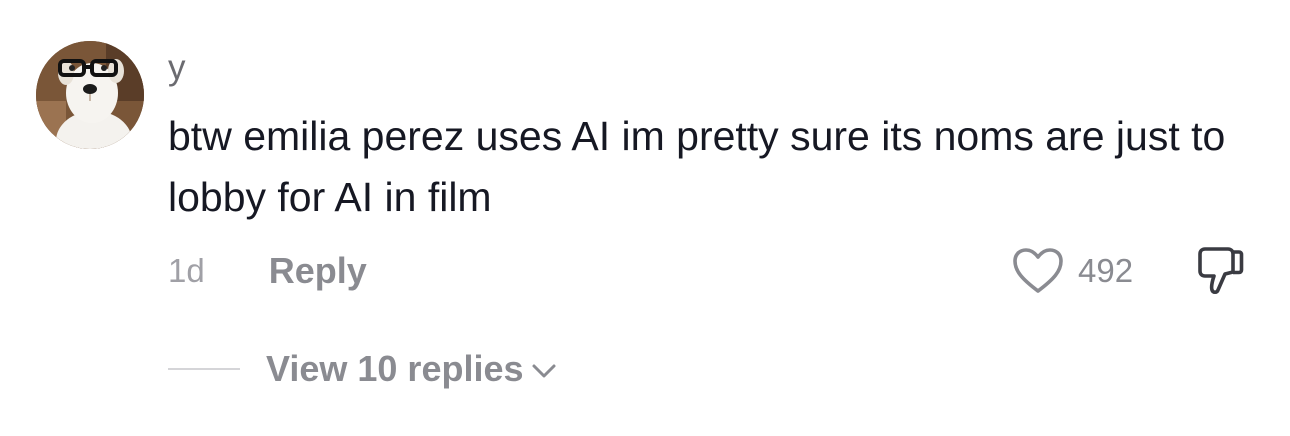 Image resolution: width=1290 pixels, height=436 pixels. I want to click on thumbs-down-icon, so click(1221, 271).